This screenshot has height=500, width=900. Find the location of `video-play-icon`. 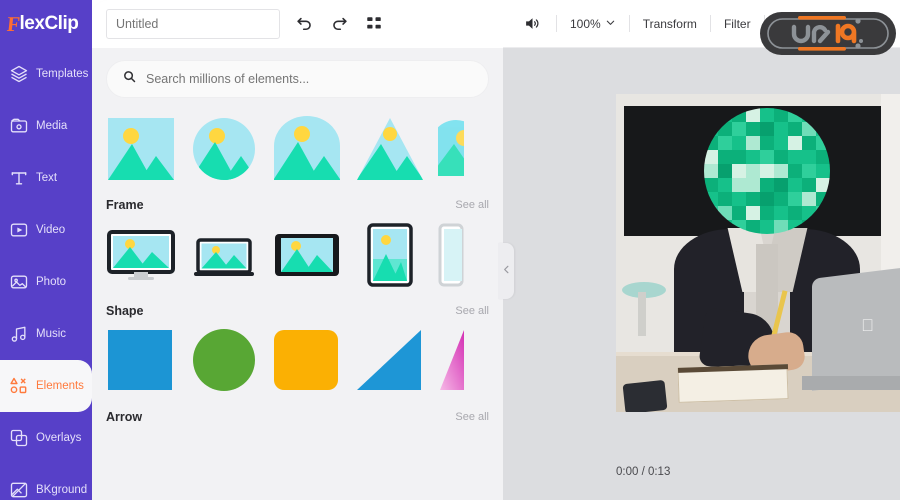

video-play-icon is located at coordinates (19, 230).